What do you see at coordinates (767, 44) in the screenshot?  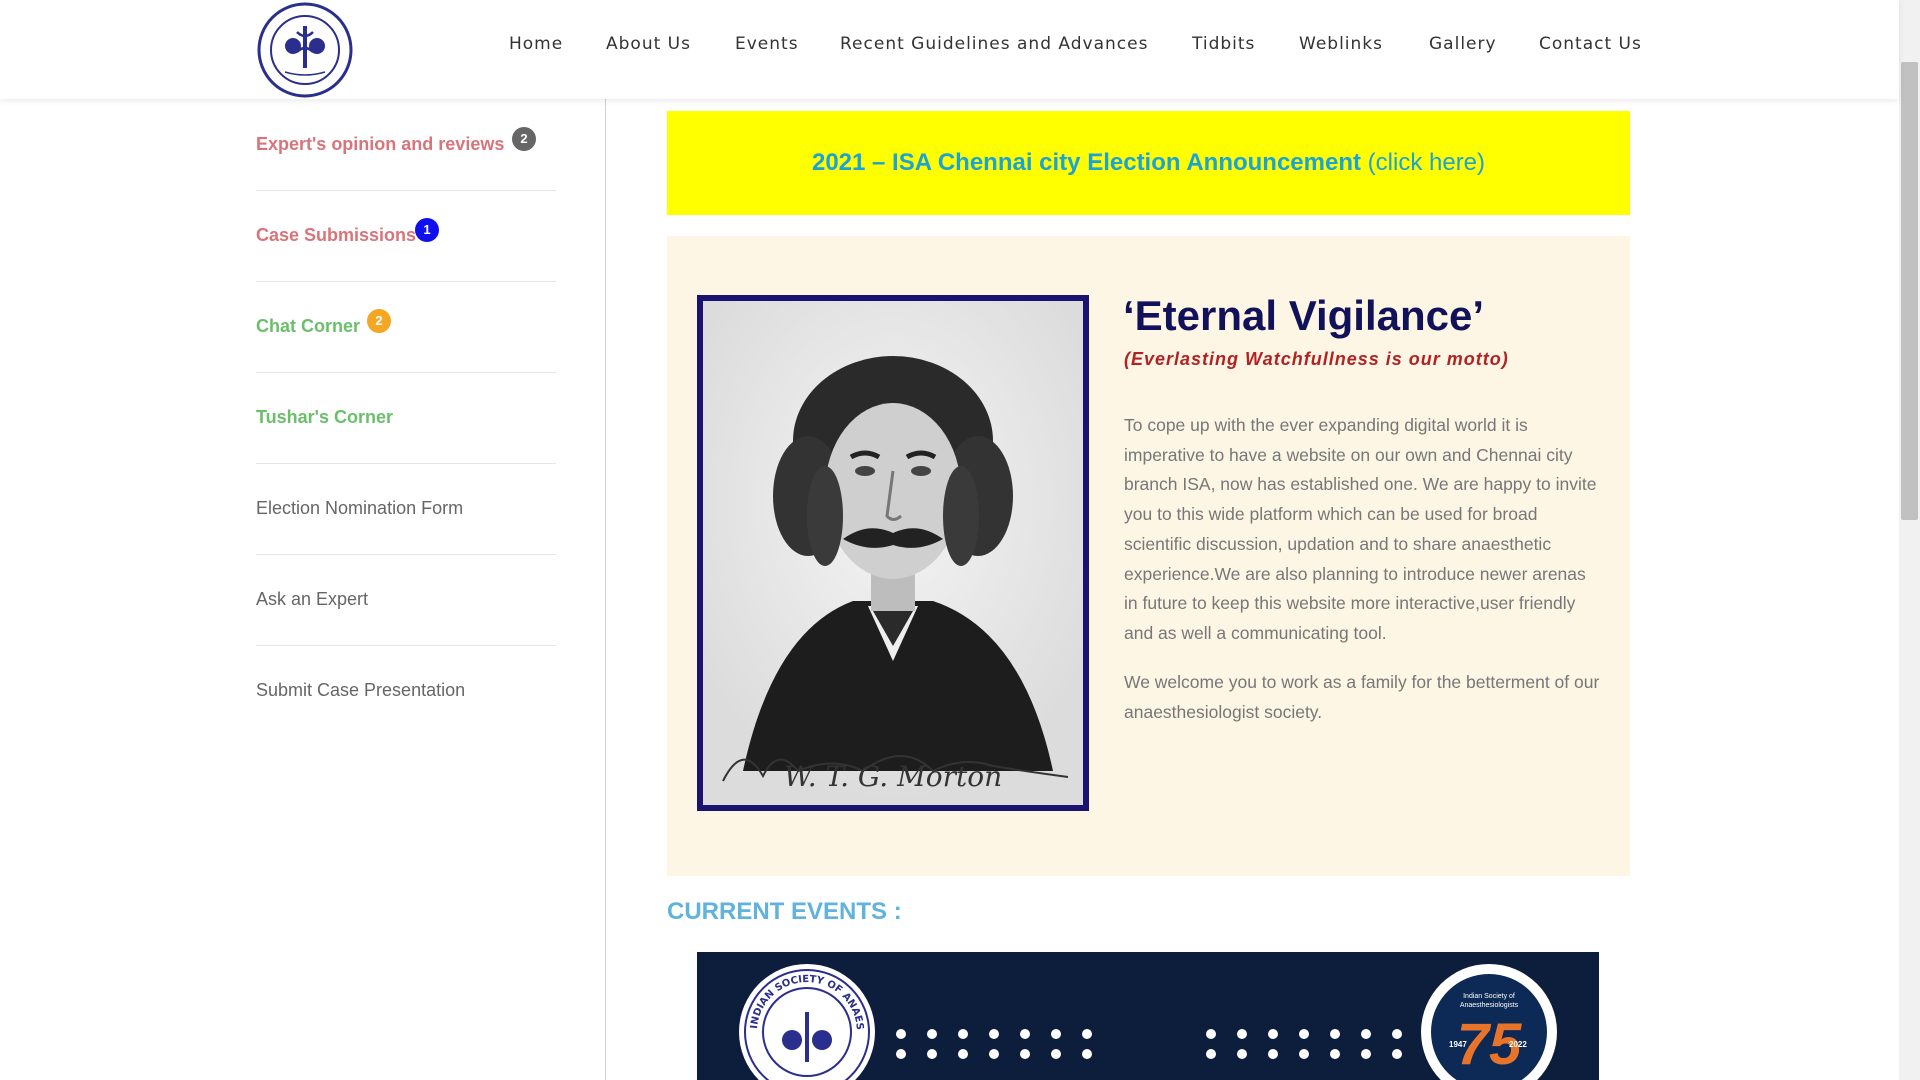 I see `nav-events: Events` at bounding box center [767, 44].